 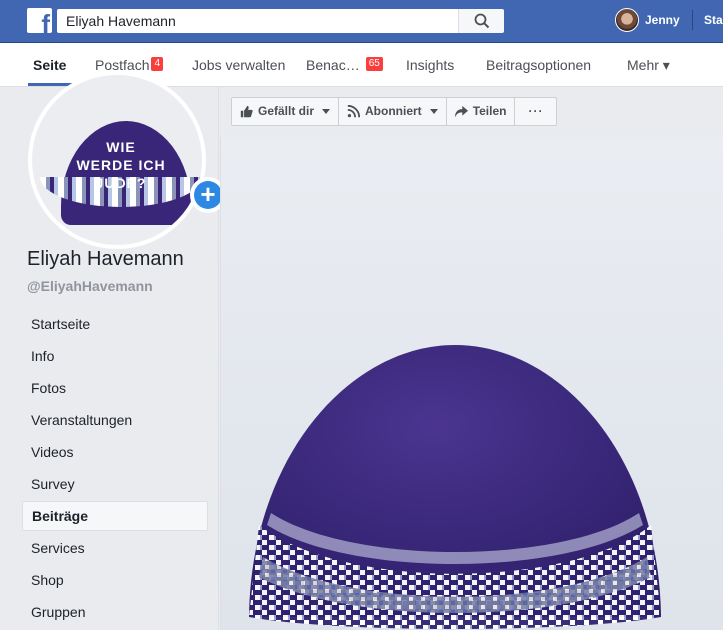 What do you see at coordinates (115, 580) in the screenshot?
I see `menu-item-shop: Shop` at bounding box center [115, 580].